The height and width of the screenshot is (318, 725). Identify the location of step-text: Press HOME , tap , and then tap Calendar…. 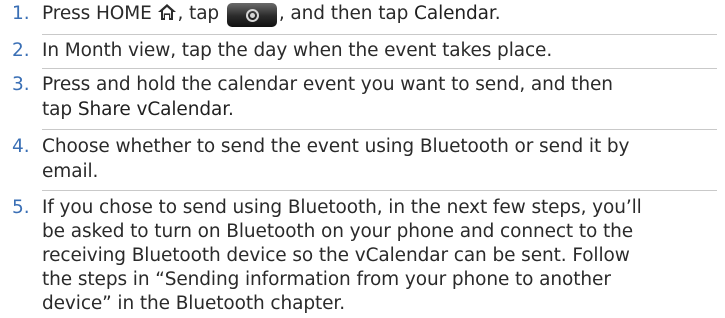
(271, 14).